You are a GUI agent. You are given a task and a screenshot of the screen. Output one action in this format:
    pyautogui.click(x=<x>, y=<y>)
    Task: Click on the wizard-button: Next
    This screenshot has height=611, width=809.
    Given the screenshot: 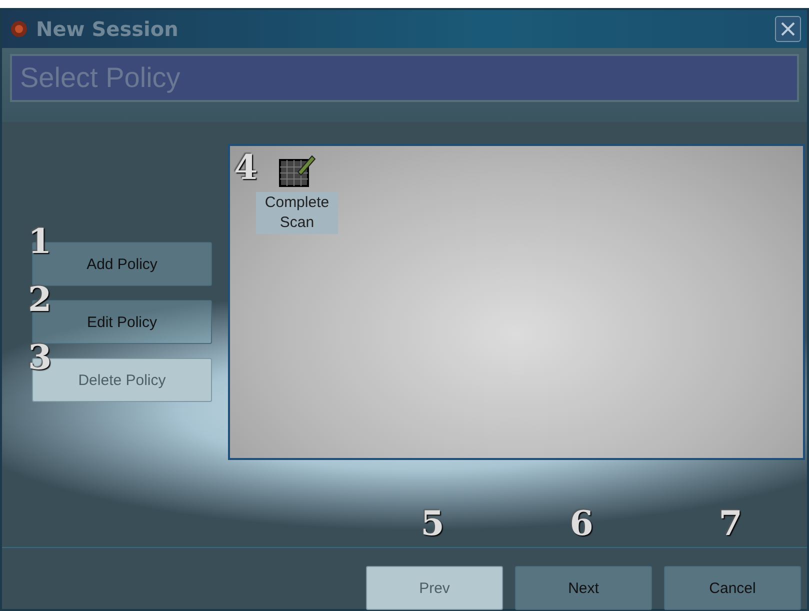 What is the action you would take?
    pyautogui.click(x=583, y=588)
    